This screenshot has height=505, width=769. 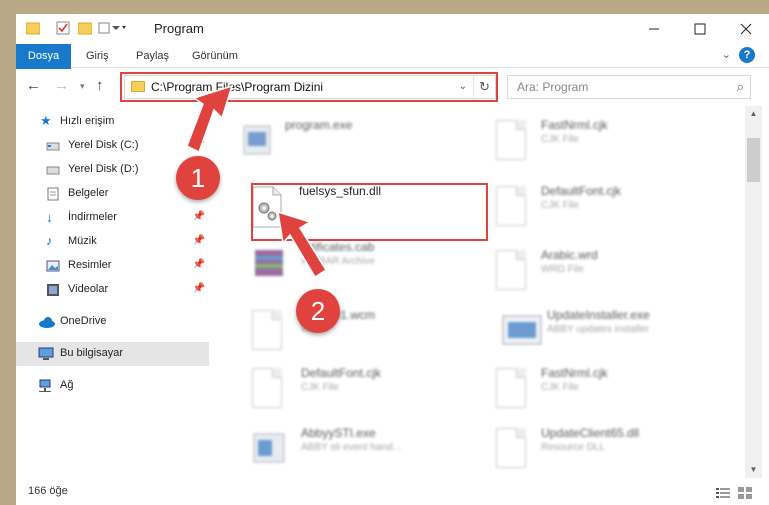 What do you see at coordinates (257, 181) in the screenshot?
I see `annotation-arrows` at bounding box center [257, 181].